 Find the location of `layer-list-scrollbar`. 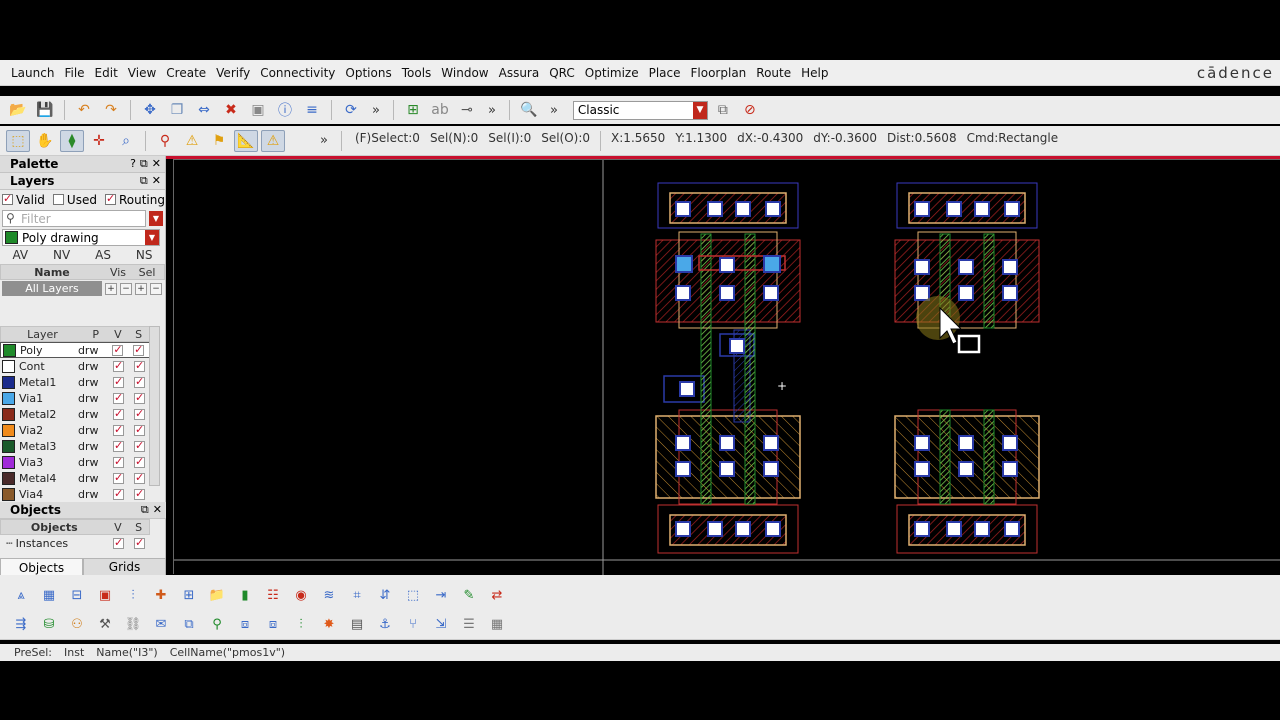

layer-list-scrollbar is located at coordinates (154, 406).